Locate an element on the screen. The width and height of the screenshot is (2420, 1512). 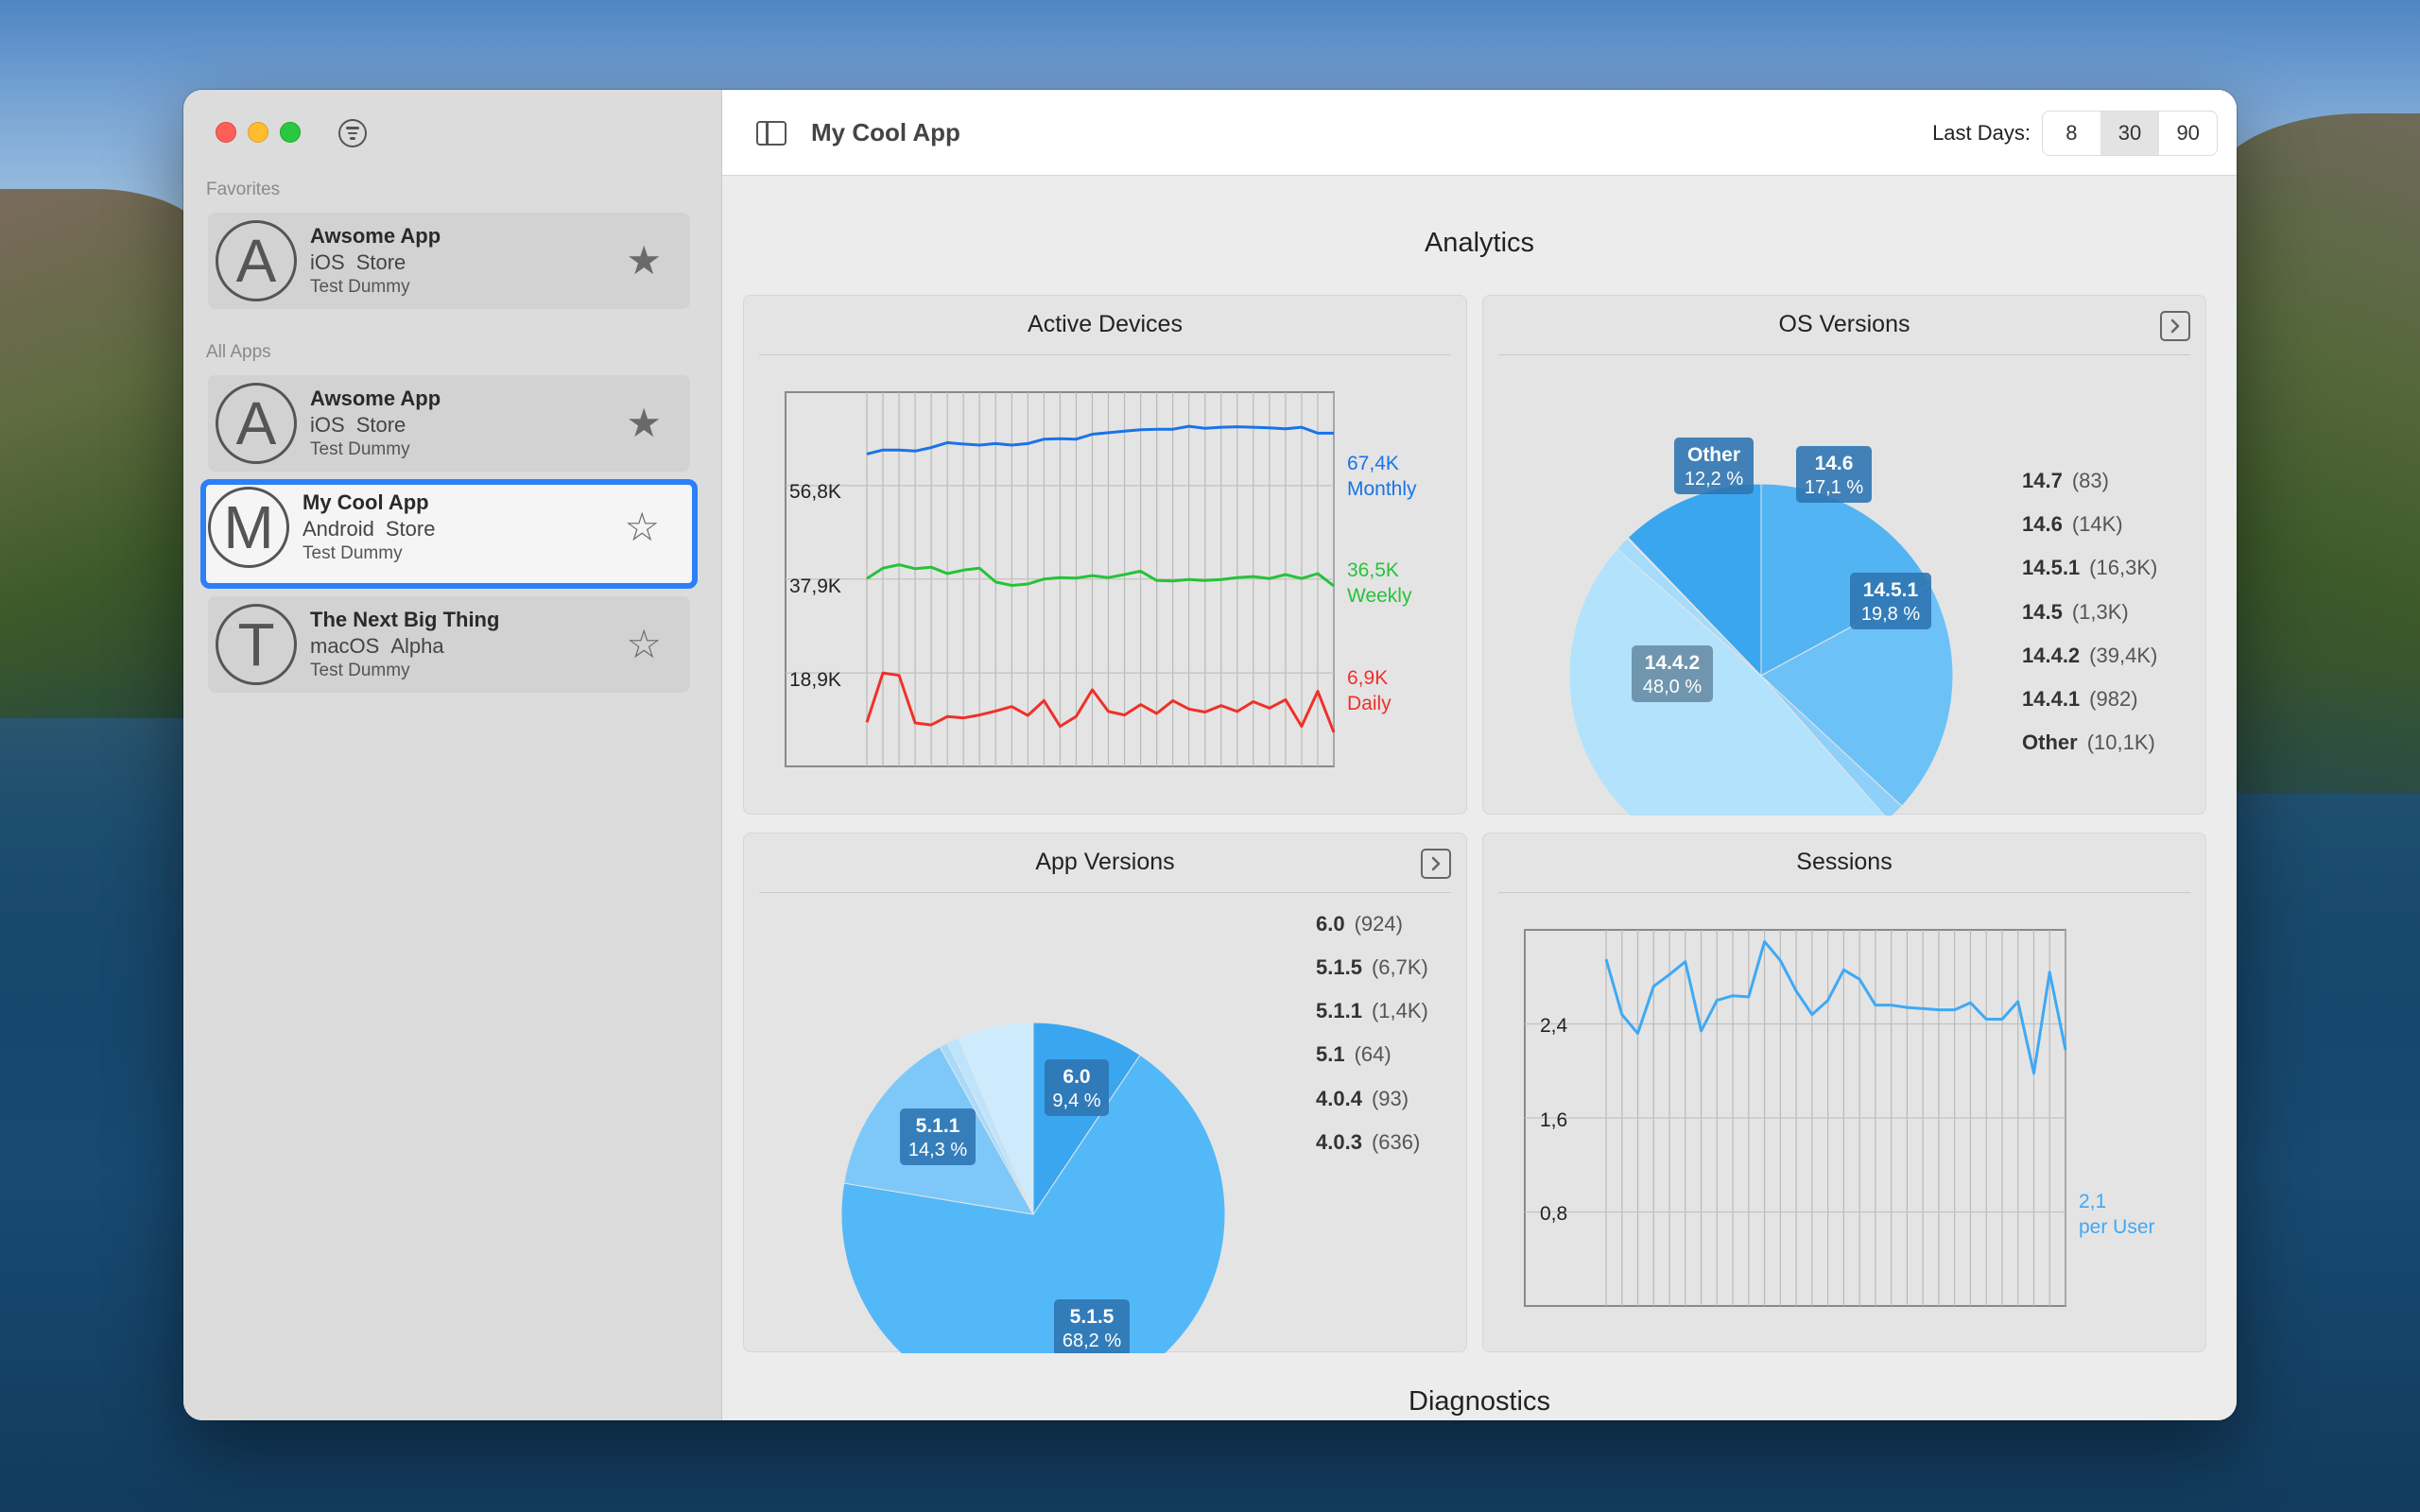
legend-name: 4.0.3 is located at coordinates (1339, 1142).